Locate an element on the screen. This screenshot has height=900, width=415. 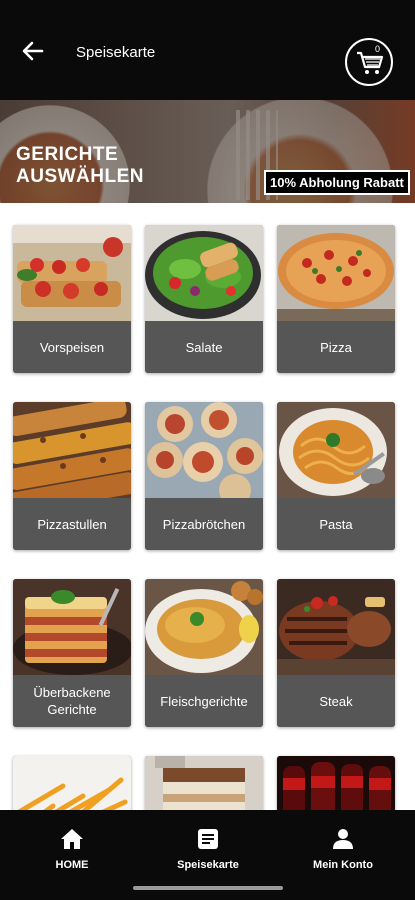
category-fleischgerichte: Fleischgerichte is located at coordinates (204, 653).